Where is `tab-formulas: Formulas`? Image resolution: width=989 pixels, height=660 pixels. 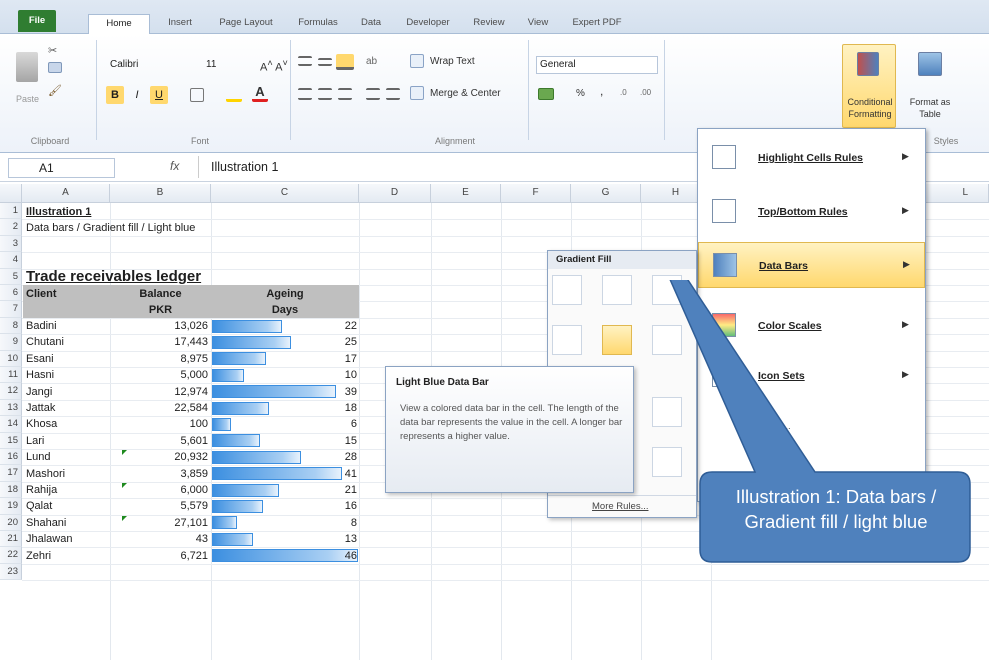
tab-formulas: Formulas is located at coordinates (318, 24).